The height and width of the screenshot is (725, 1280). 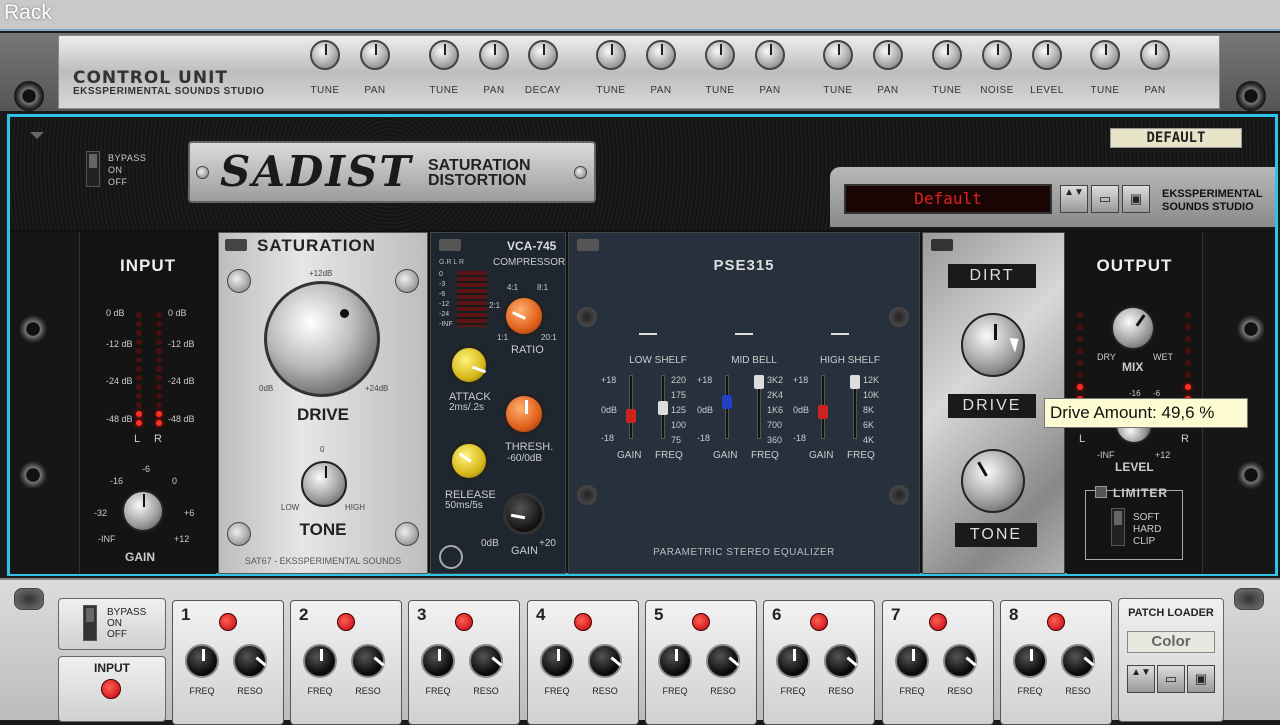 I want to click on patch-name-tag: DEFAULT, so click(x=1176, y=138).